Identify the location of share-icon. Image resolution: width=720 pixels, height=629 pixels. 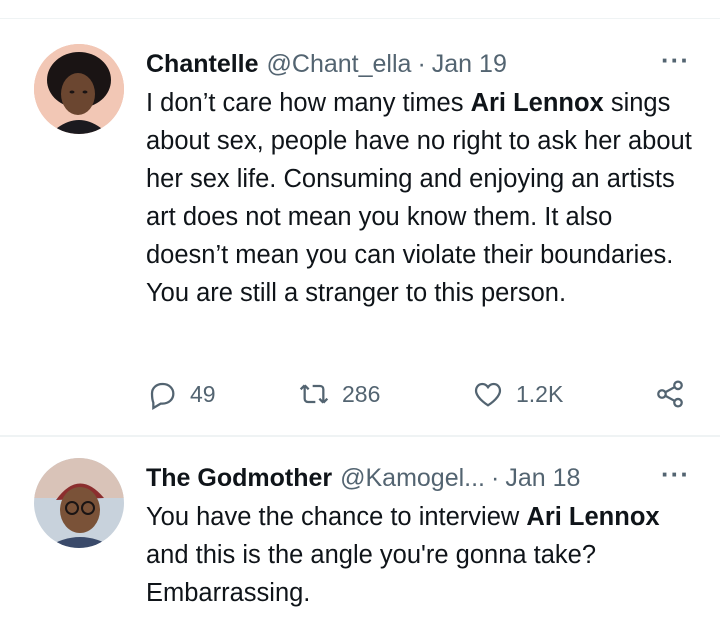
(670, 394).